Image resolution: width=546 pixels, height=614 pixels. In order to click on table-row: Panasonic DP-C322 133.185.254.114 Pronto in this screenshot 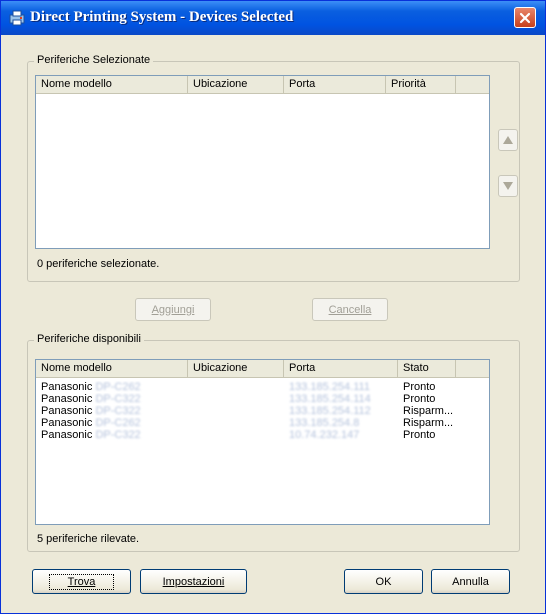, I will do `click(261, 399)`.